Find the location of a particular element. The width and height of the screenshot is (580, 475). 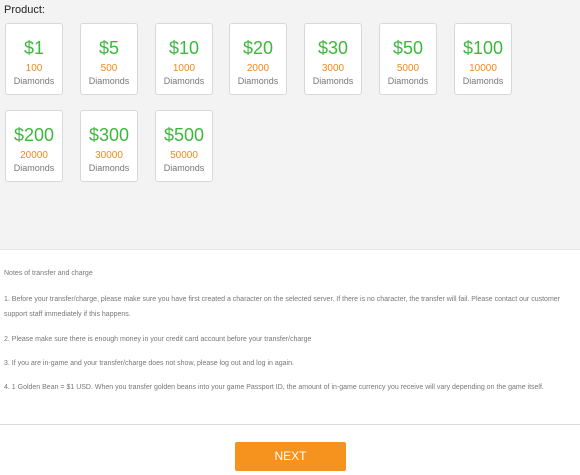

product-card-5: $5 500 Diamonds is located at coordinates (109, 59).